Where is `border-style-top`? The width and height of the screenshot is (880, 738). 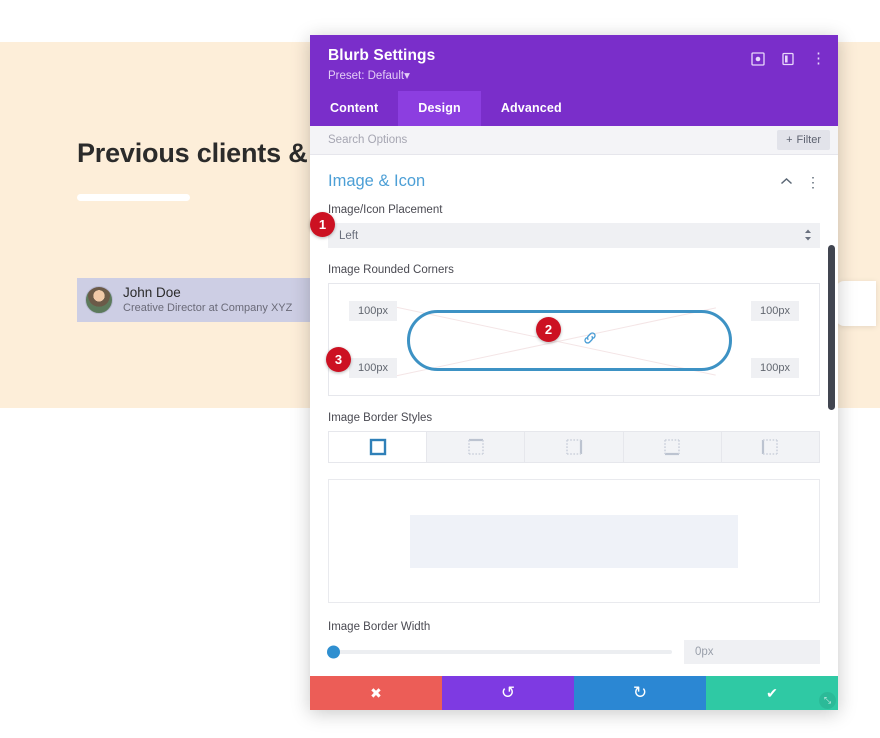 border-style-top is located at coordinates (476, 447).